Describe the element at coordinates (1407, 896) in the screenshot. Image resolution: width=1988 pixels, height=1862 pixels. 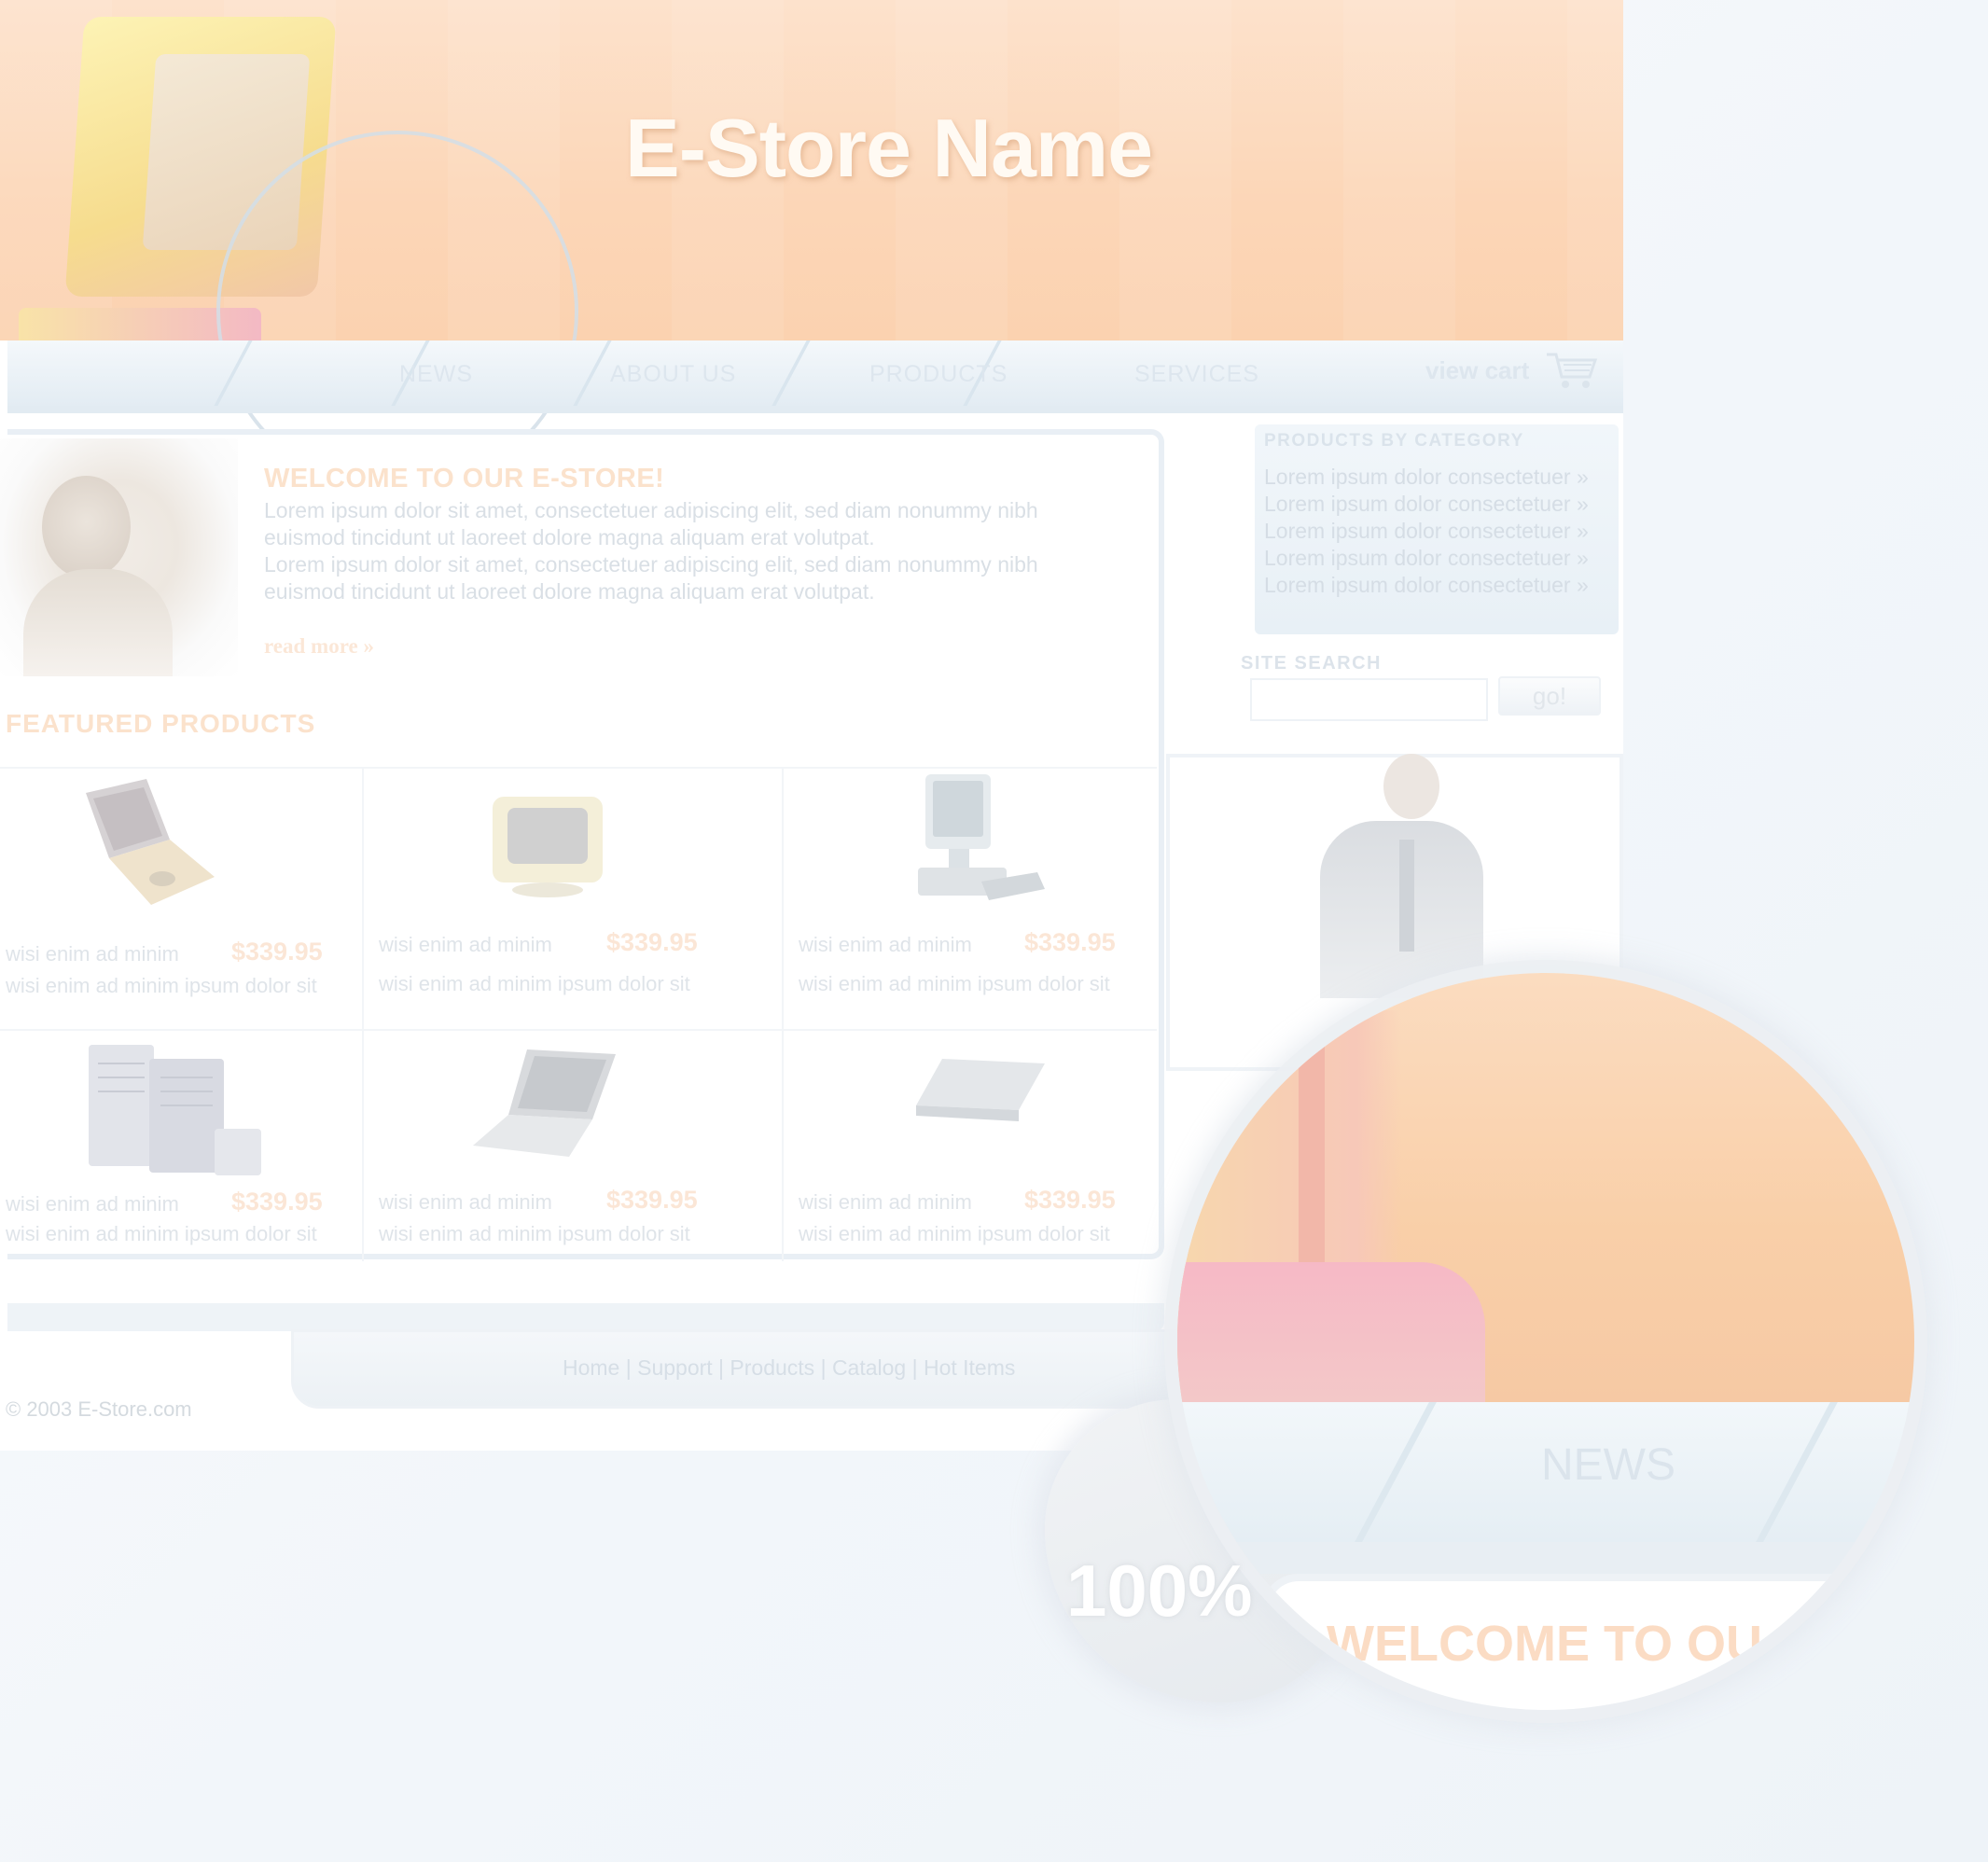
I see `businessman-photo-tie` at that location.